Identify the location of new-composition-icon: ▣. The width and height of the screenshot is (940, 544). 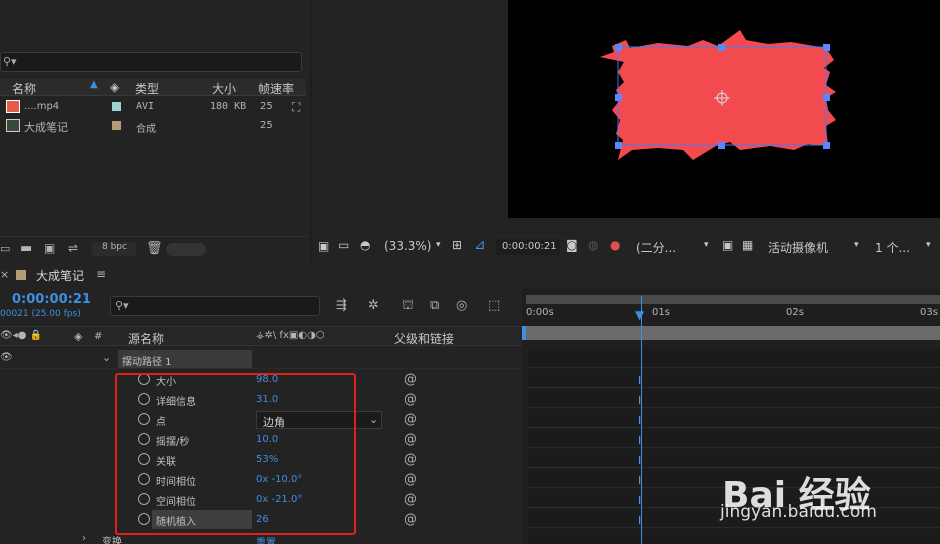
(49, 248).